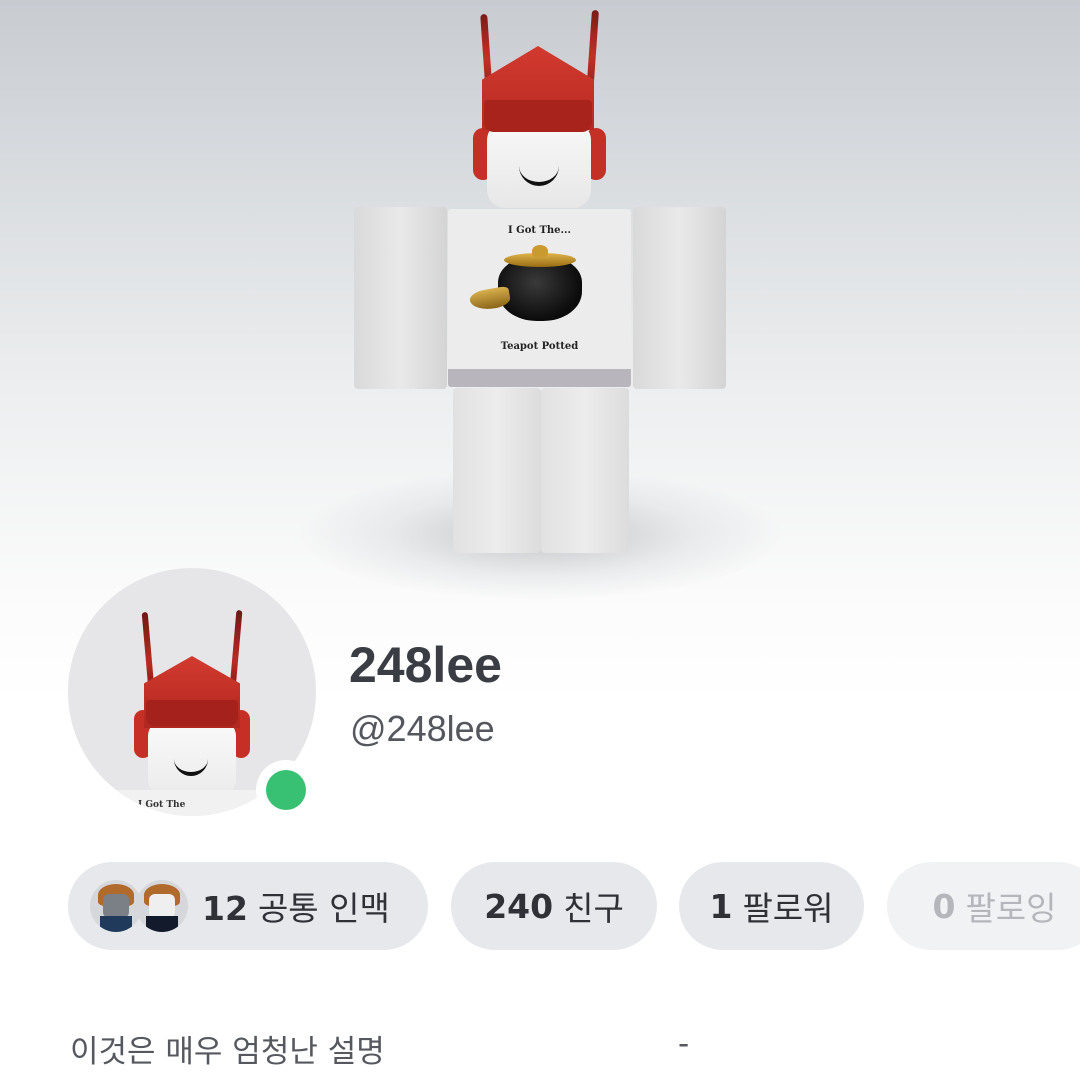  Describe the element at coordinates (585, 470) in the screenshot. I see `right-leg` at that location.